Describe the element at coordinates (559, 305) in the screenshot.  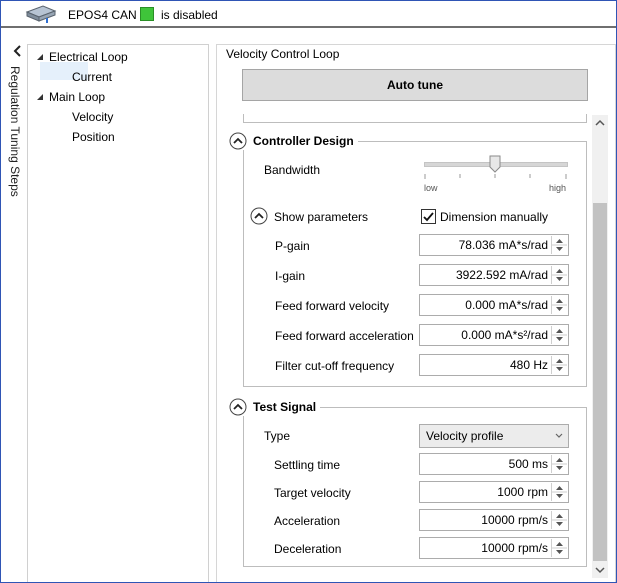
I see `ff-velocity-stepper` at that location.